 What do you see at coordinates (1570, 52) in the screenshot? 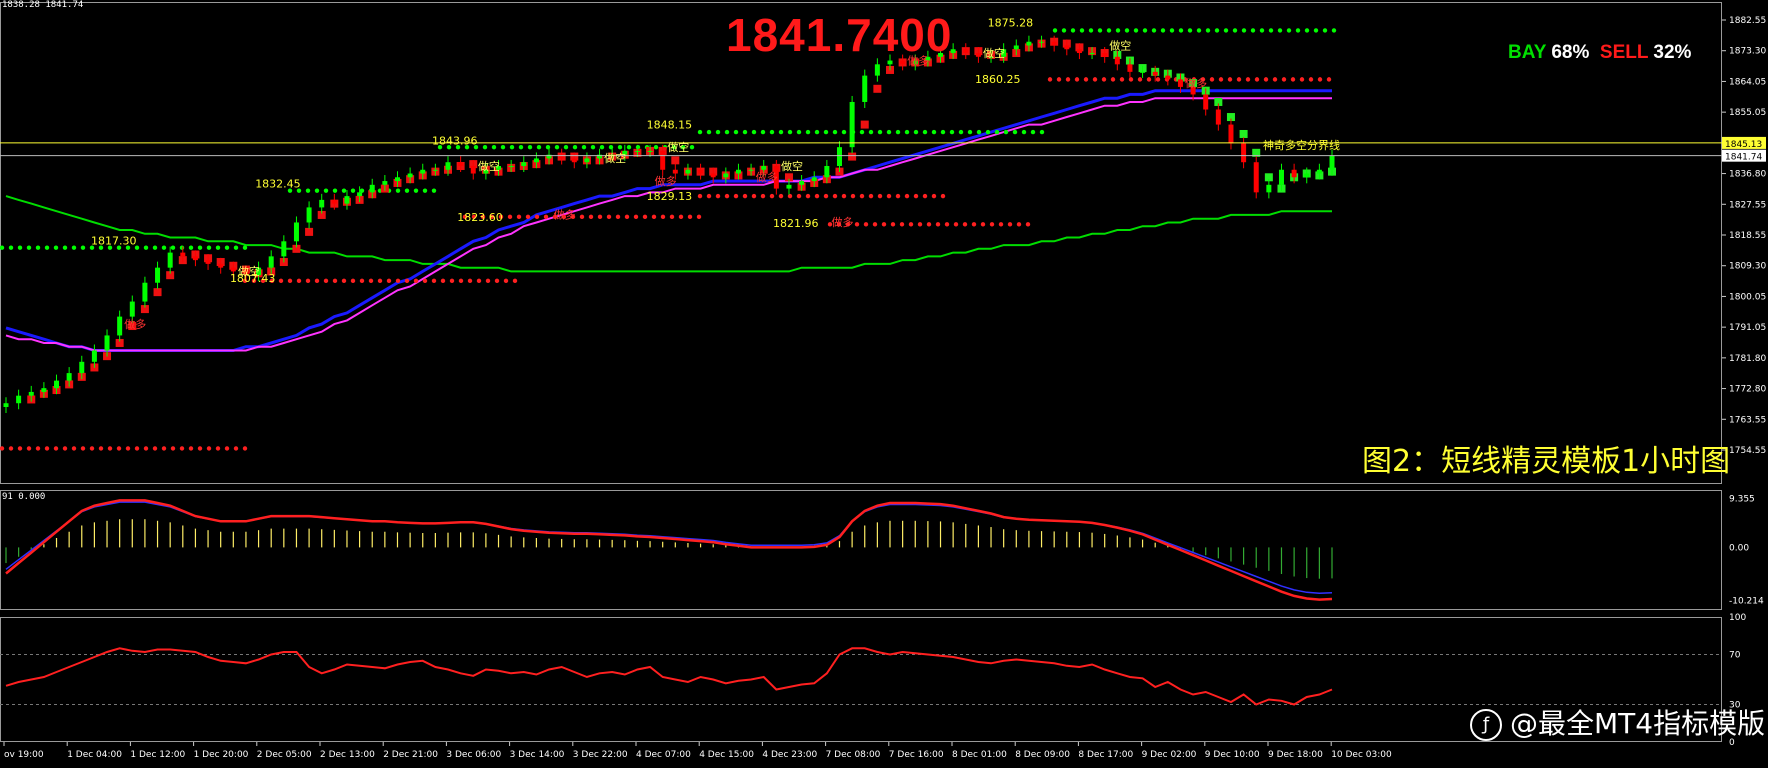
I see `bay-pct: 68%` at bounding box center [1570, 52].